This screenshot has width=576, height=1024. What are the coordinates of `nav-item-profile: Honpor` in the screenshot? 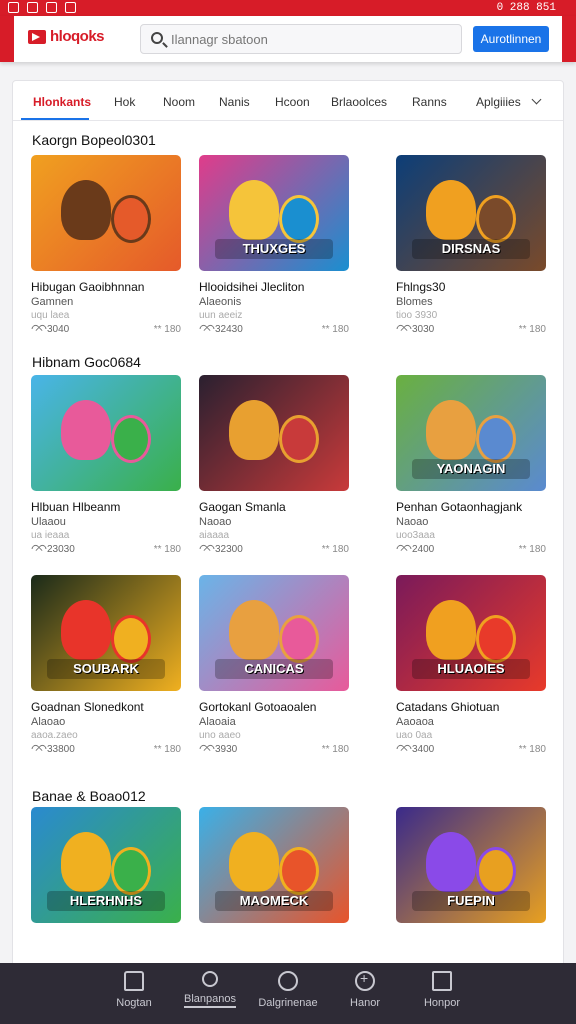 It's located at (442, 990).